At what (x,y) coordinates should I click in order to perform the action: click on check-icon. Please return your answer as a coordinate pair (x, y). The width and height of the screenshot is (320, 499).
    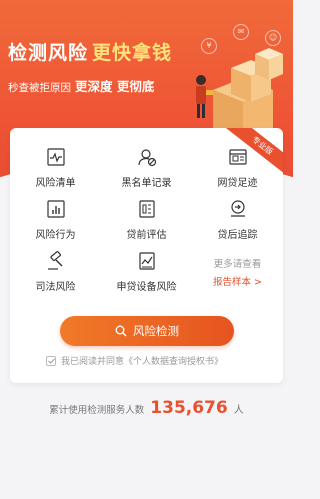
    Looking at the image, I should click on (51, 360).